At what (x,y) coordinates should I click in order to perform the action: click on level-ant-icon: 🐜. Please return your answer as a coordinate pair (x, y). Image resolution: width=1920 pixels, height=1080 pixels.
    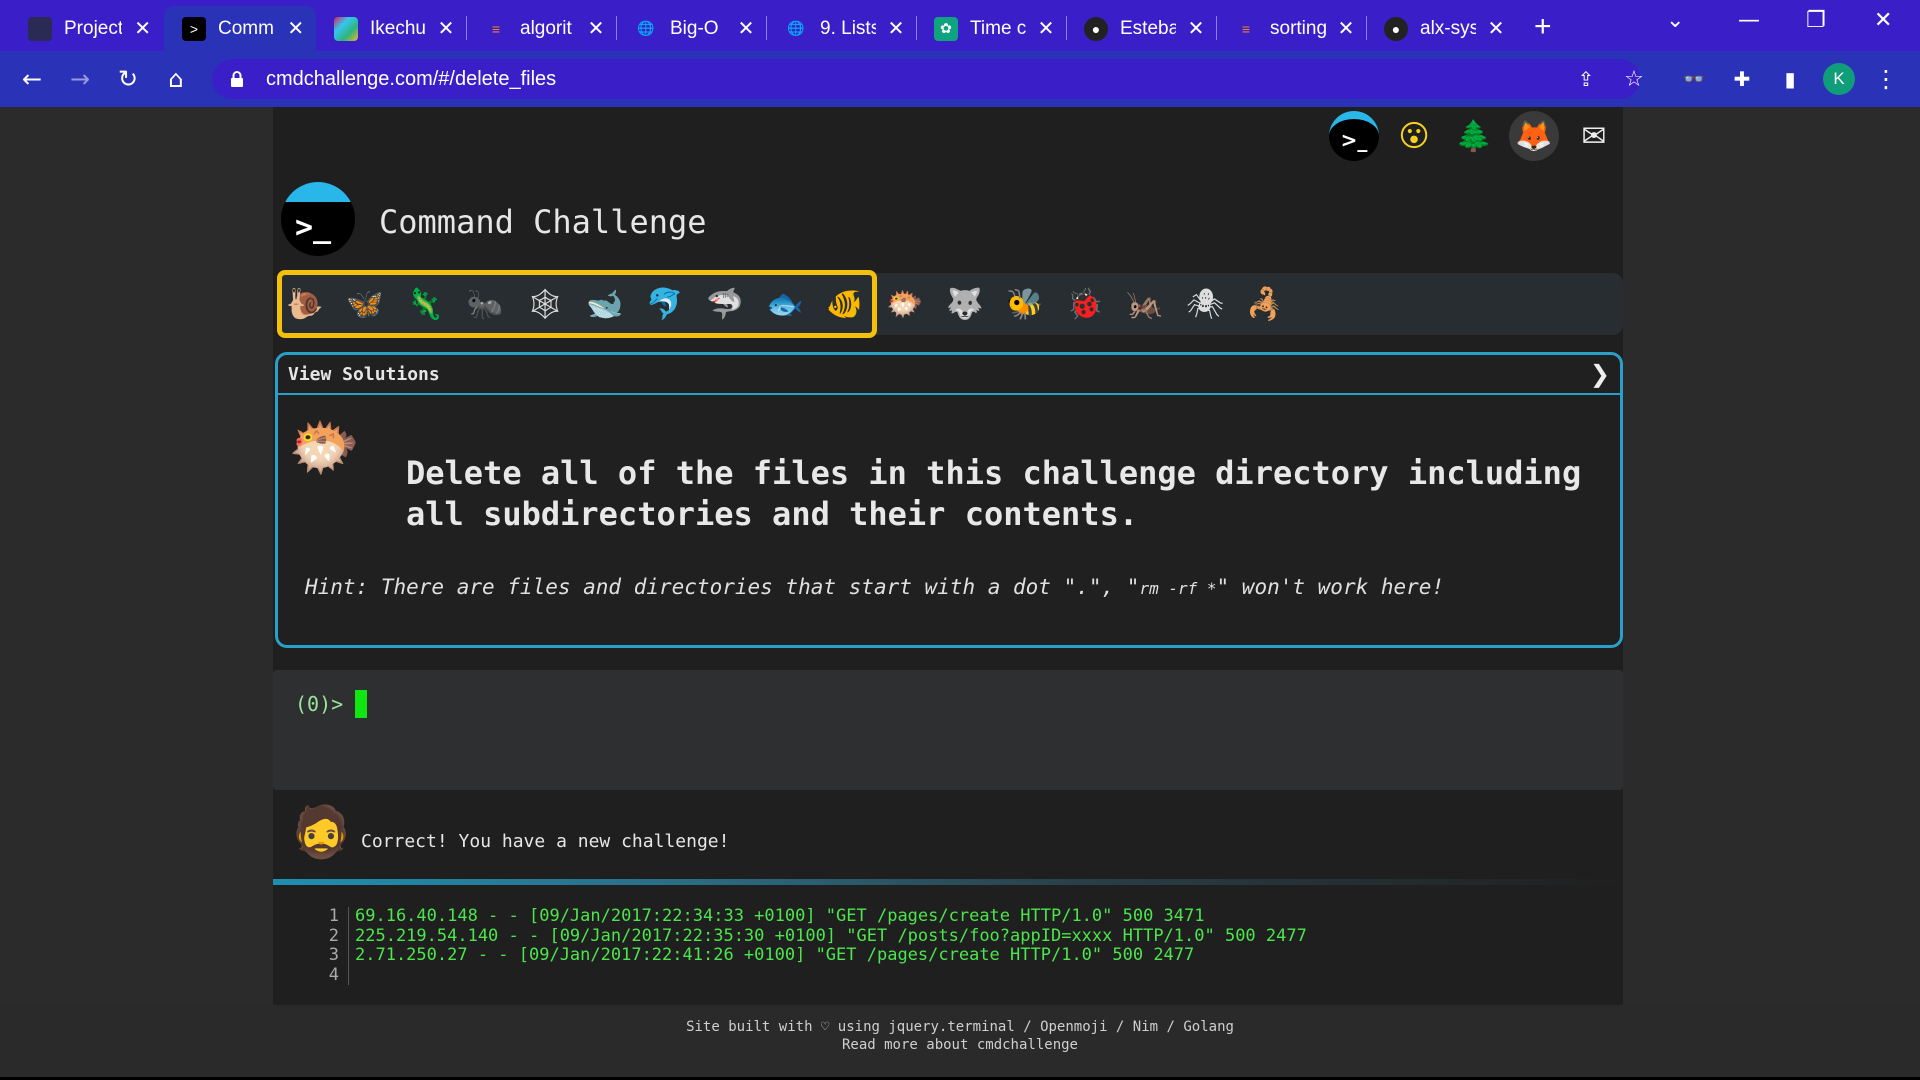
    Looking at the image, I should click on (485, 304).